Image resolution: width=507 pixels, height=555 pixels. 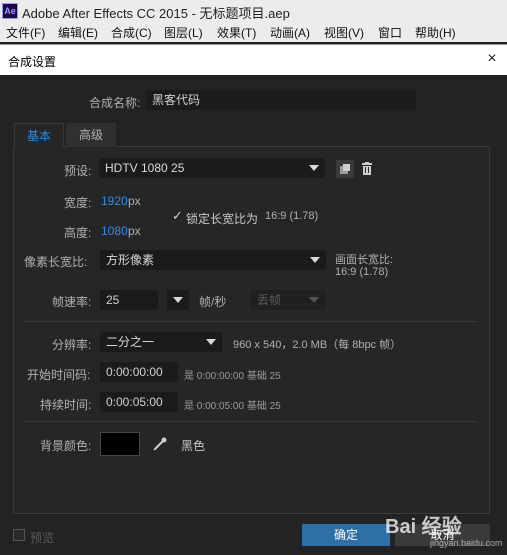 What do you see at coordinates (213, 302) in the screenshot?
I see `fps-unit: 帧/秒` at bounding box center [213, 302].